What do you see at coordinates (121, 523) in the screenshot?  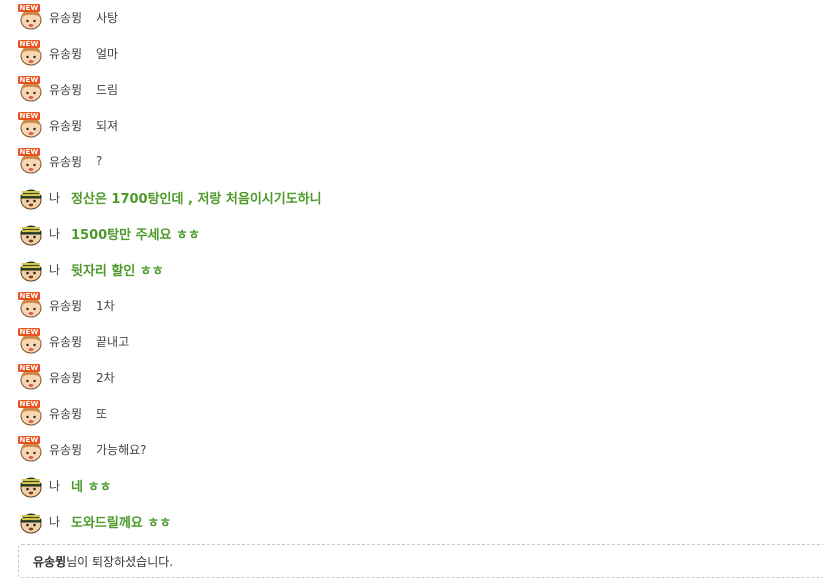 I see `message-text: 도와드릴께요 ㅎㅎ` at bounding box center [121, 523].